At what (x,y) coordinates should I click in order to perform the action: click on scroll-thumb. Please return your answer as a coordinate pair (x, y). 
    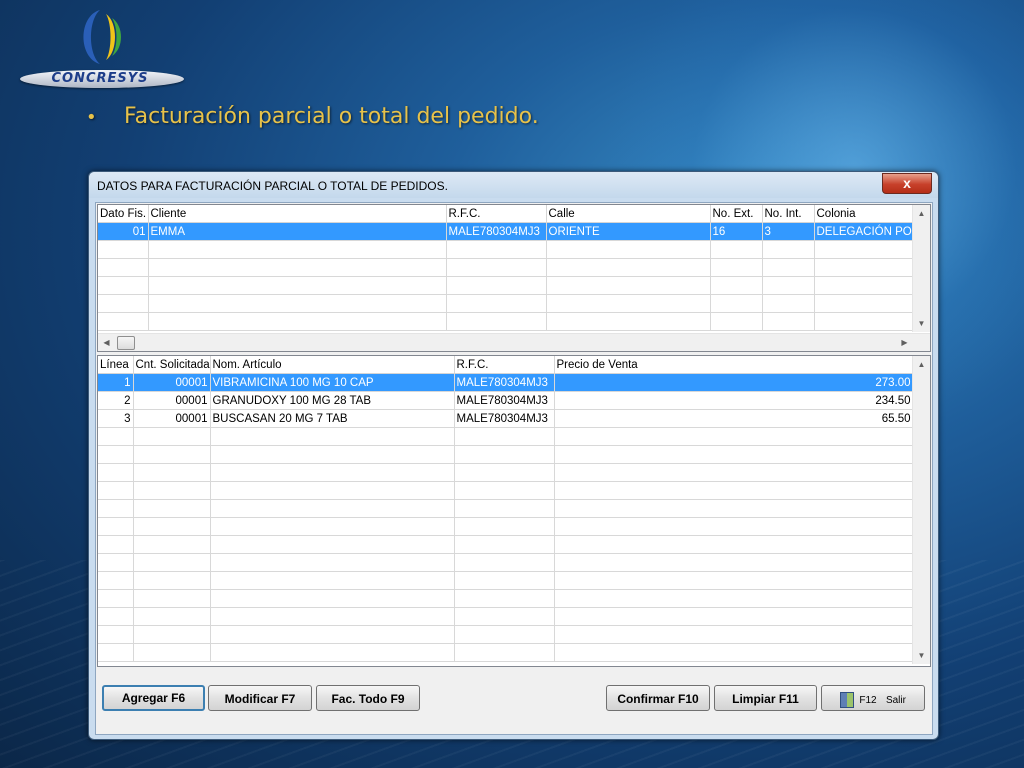
    Looking at the image, I should click on (126, 343).